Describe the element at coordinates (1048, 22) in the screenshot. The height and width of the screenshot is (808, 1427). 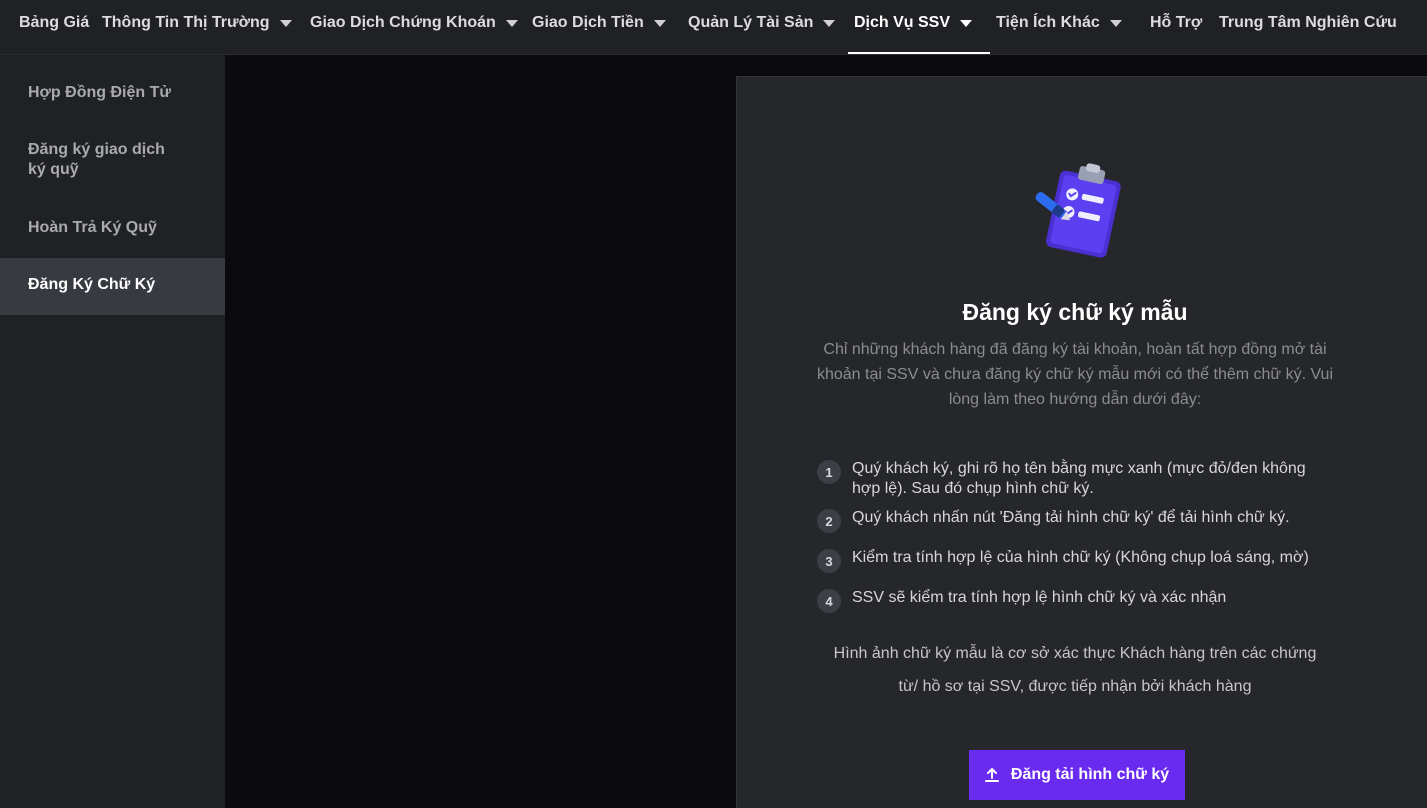
I see `nav-item-label: Tiện Ích Khác` at that location.